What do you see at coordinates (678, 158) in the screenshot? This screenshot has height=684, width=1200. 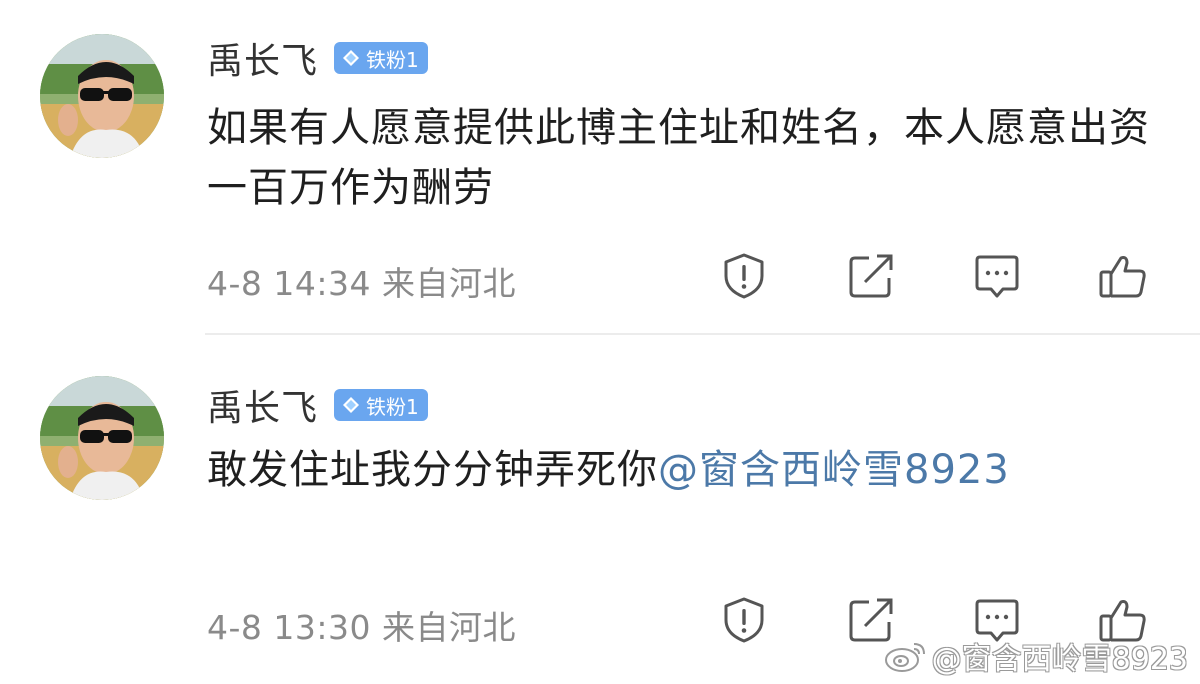 I see `comment-body: 如果有人愿意提供此博主住址和姓名，本人愿意出资一百万作为酬劳` at bounding box center [678, 158].